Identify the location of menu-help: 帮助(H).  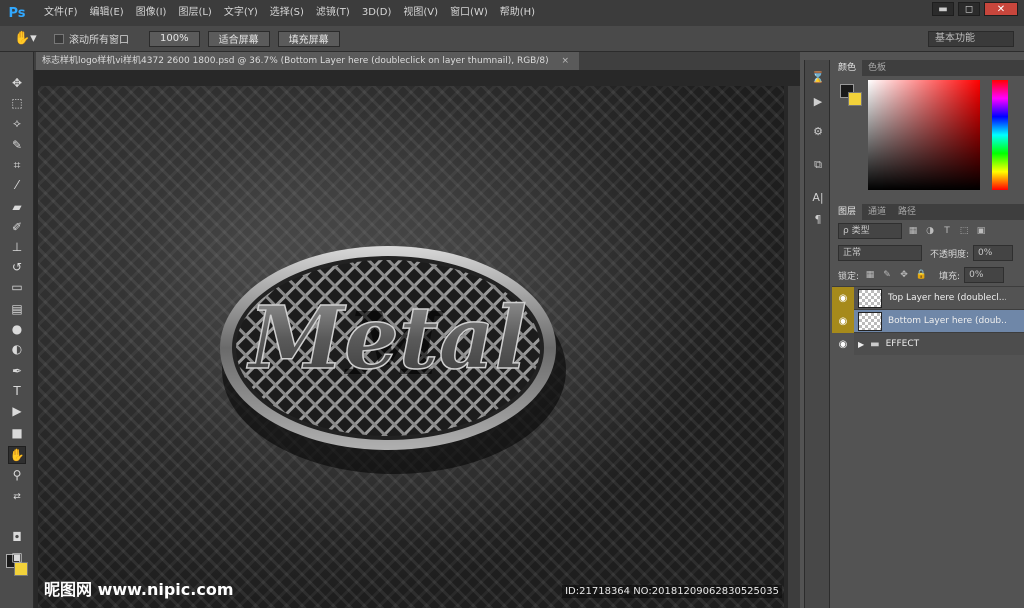
(517, 13).